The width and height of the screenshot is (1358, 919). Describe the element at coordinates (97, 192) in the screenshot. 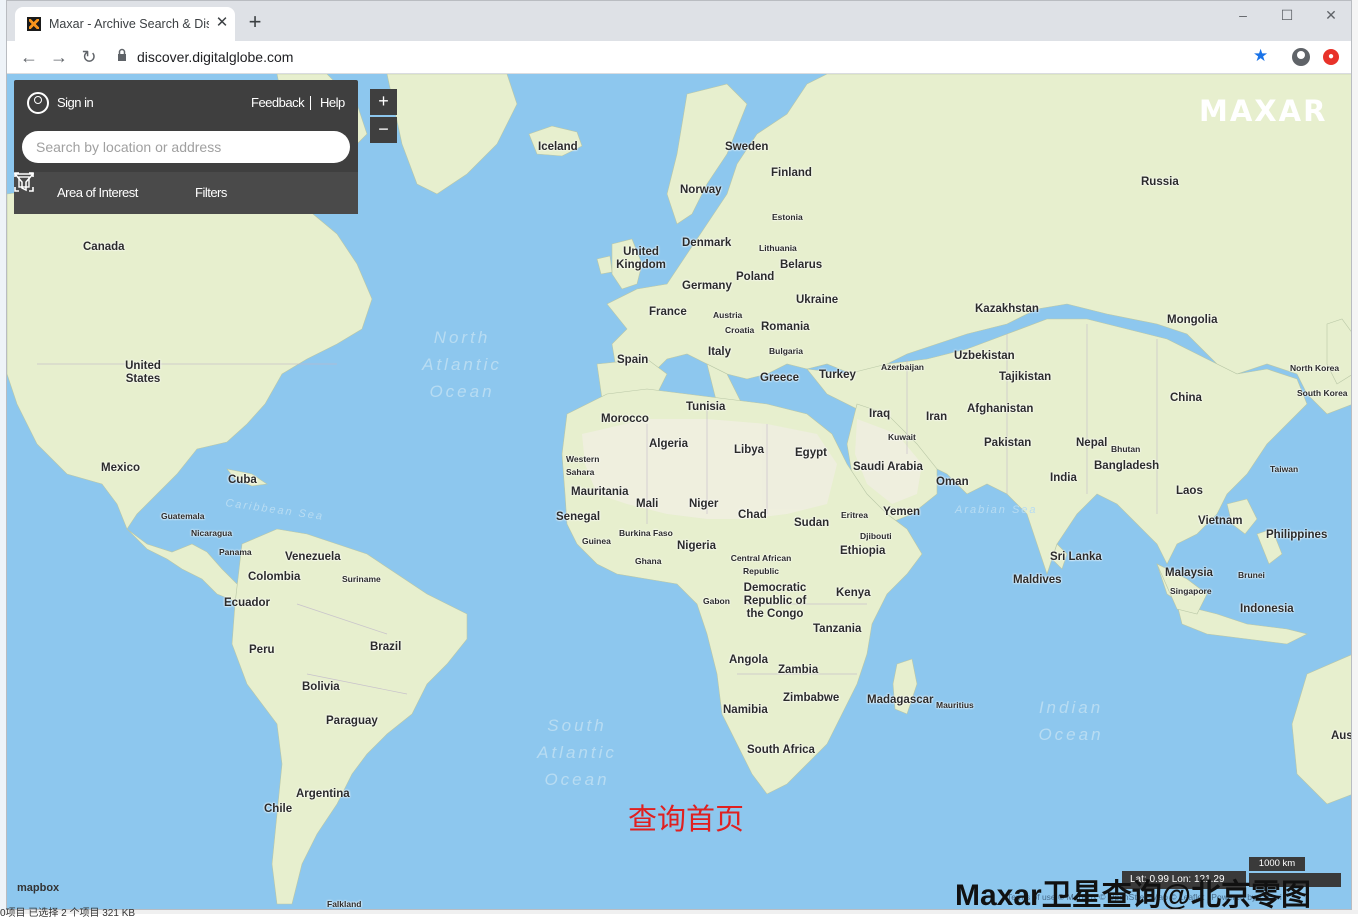

I see `area-of-interest-button: Area of Interest` at that location.